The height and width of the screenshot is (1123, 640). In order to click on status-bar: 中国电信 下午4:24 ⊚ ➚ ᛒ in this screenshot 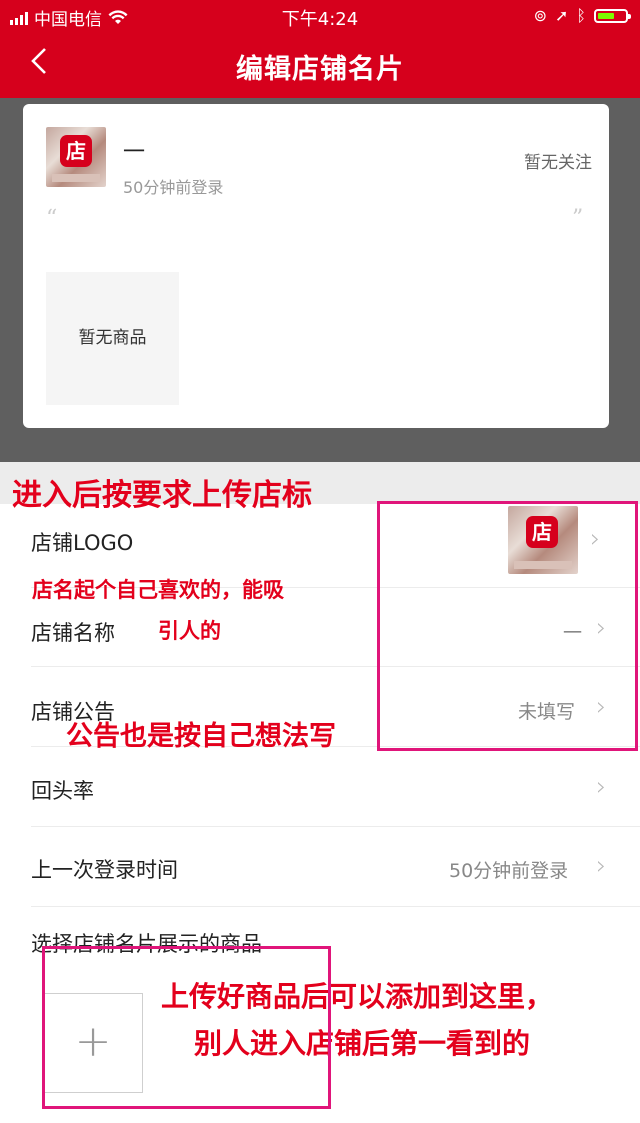, I will do `click(320, 16)`.